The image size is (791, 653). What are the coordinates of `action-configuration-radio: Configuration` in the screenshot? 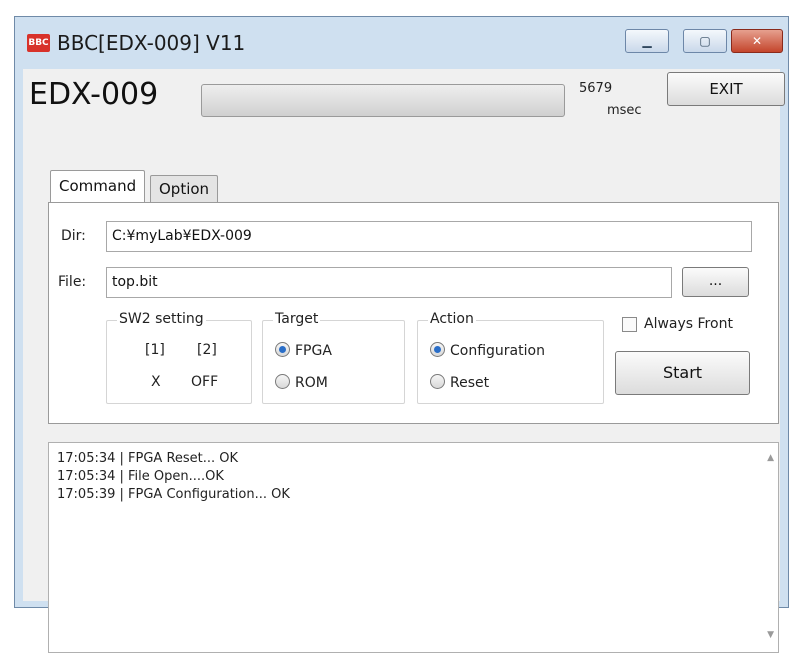 It's located at (487, 350).